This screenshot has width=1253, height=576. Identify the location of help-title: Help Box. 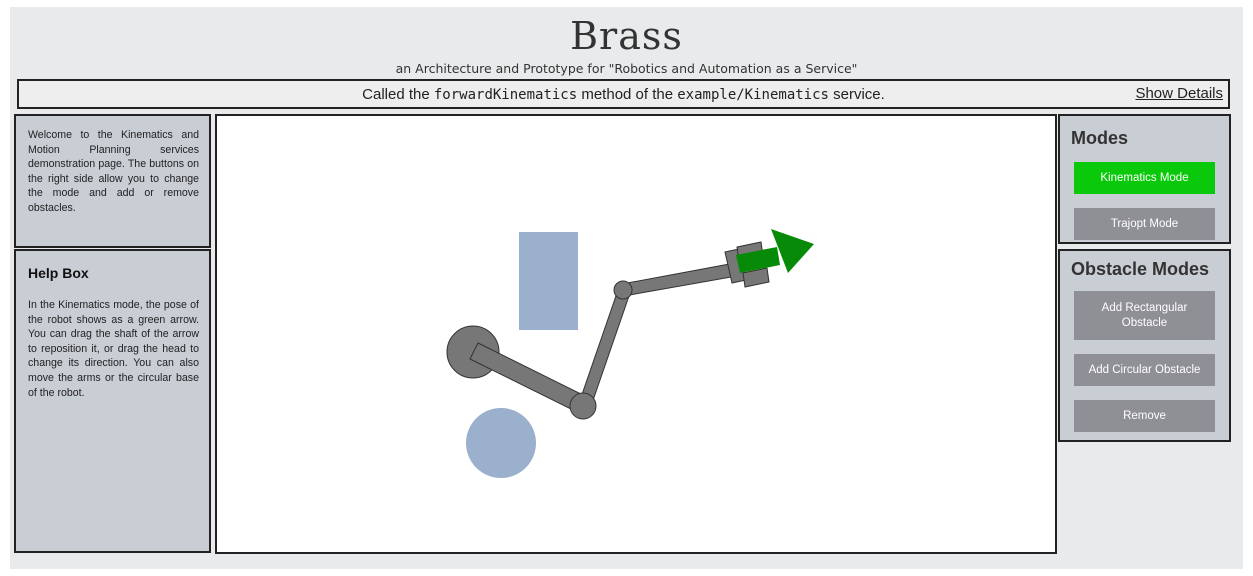
(58, 273).